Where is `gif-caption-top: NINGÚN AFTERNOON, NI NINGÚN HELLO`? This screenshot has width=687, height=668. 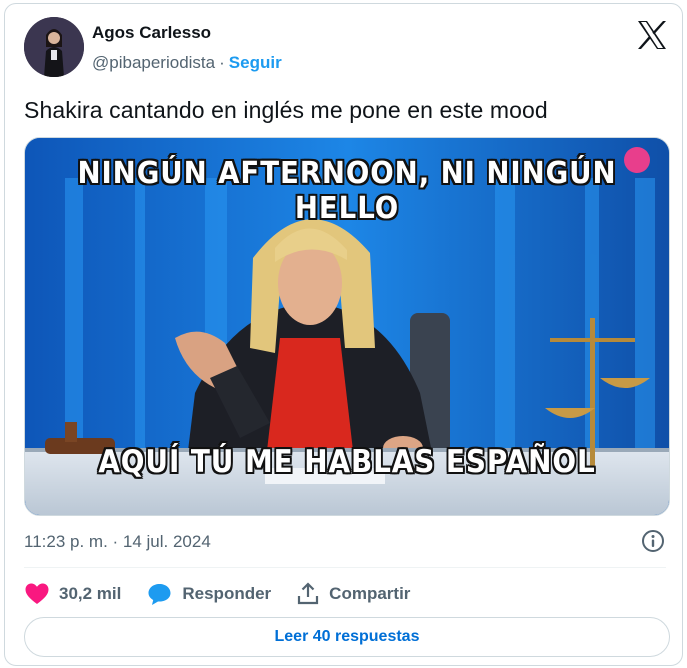
gif-caption-top: NINGÚN AFTERNOON, NI NINGÚN HELLO is located at coordinates (347, 191).